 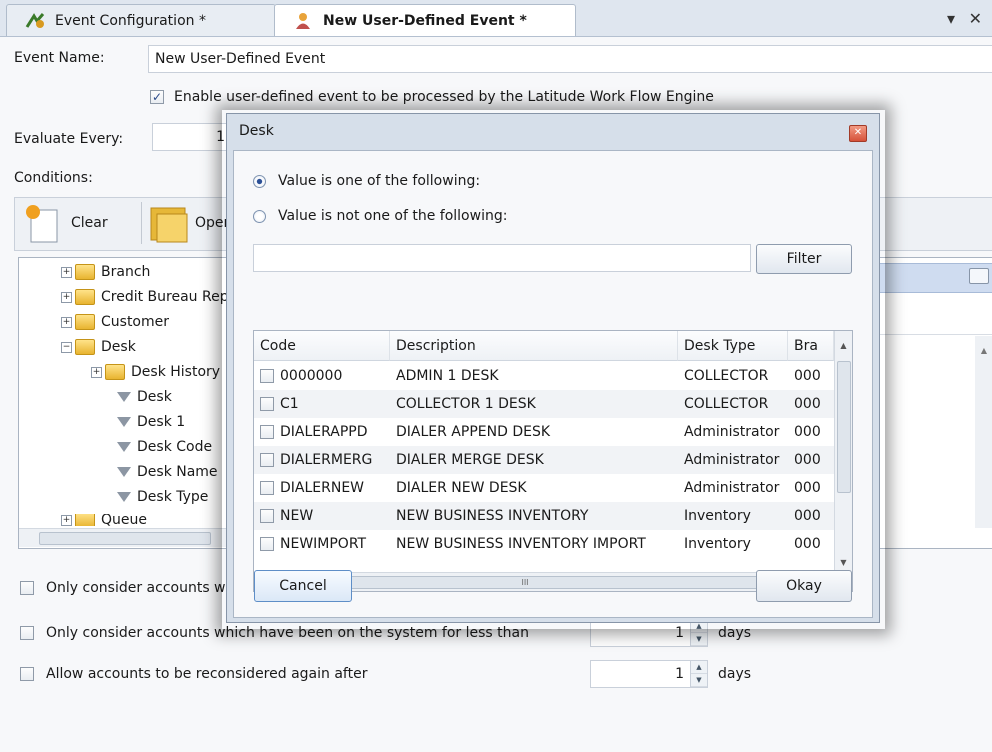 I want to click on cell-code: DIALERAPPD, so click(x=324, y=432).